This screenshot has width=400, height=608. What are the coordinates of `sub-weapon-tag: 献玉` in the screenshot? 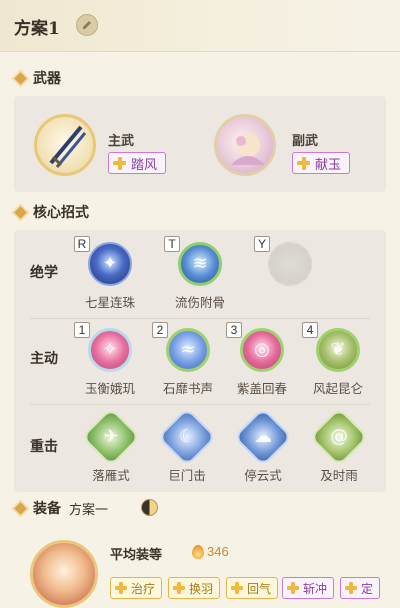 It's located at (321, 163).